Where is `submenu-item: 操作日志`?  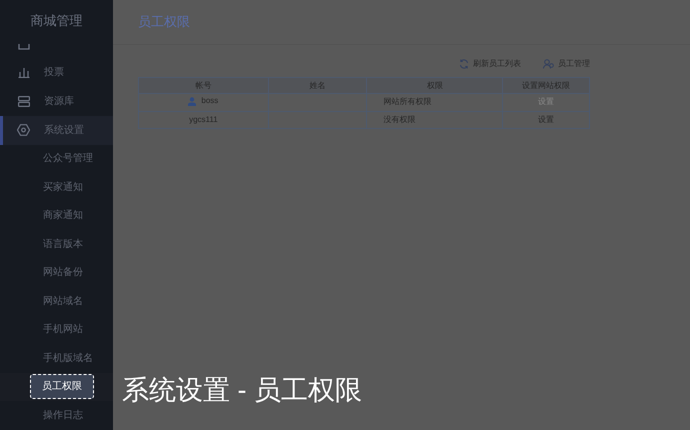 submenu-item: 操作日志 is located at coordinates (63, 415).